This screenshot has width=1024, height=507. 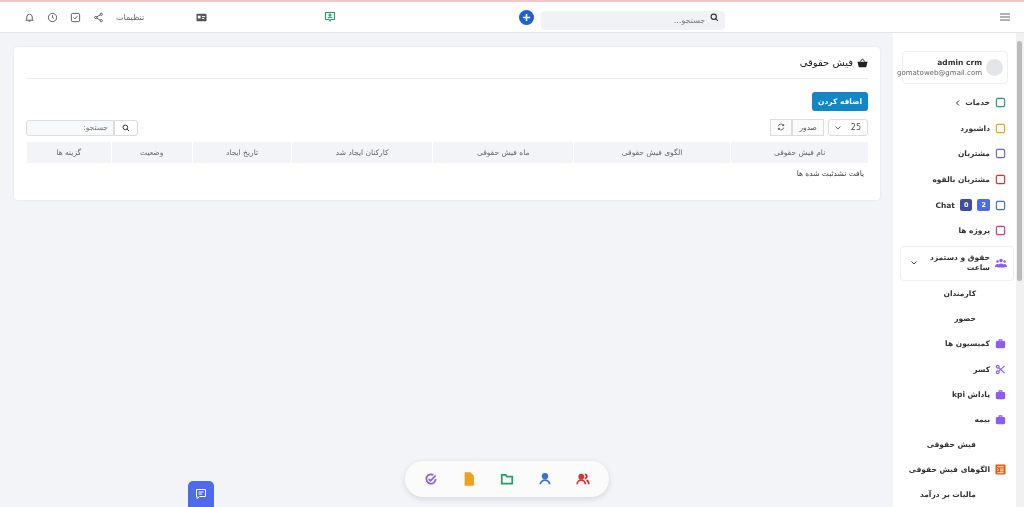 I want to click on bell-icon, so click(x=29, y=17).